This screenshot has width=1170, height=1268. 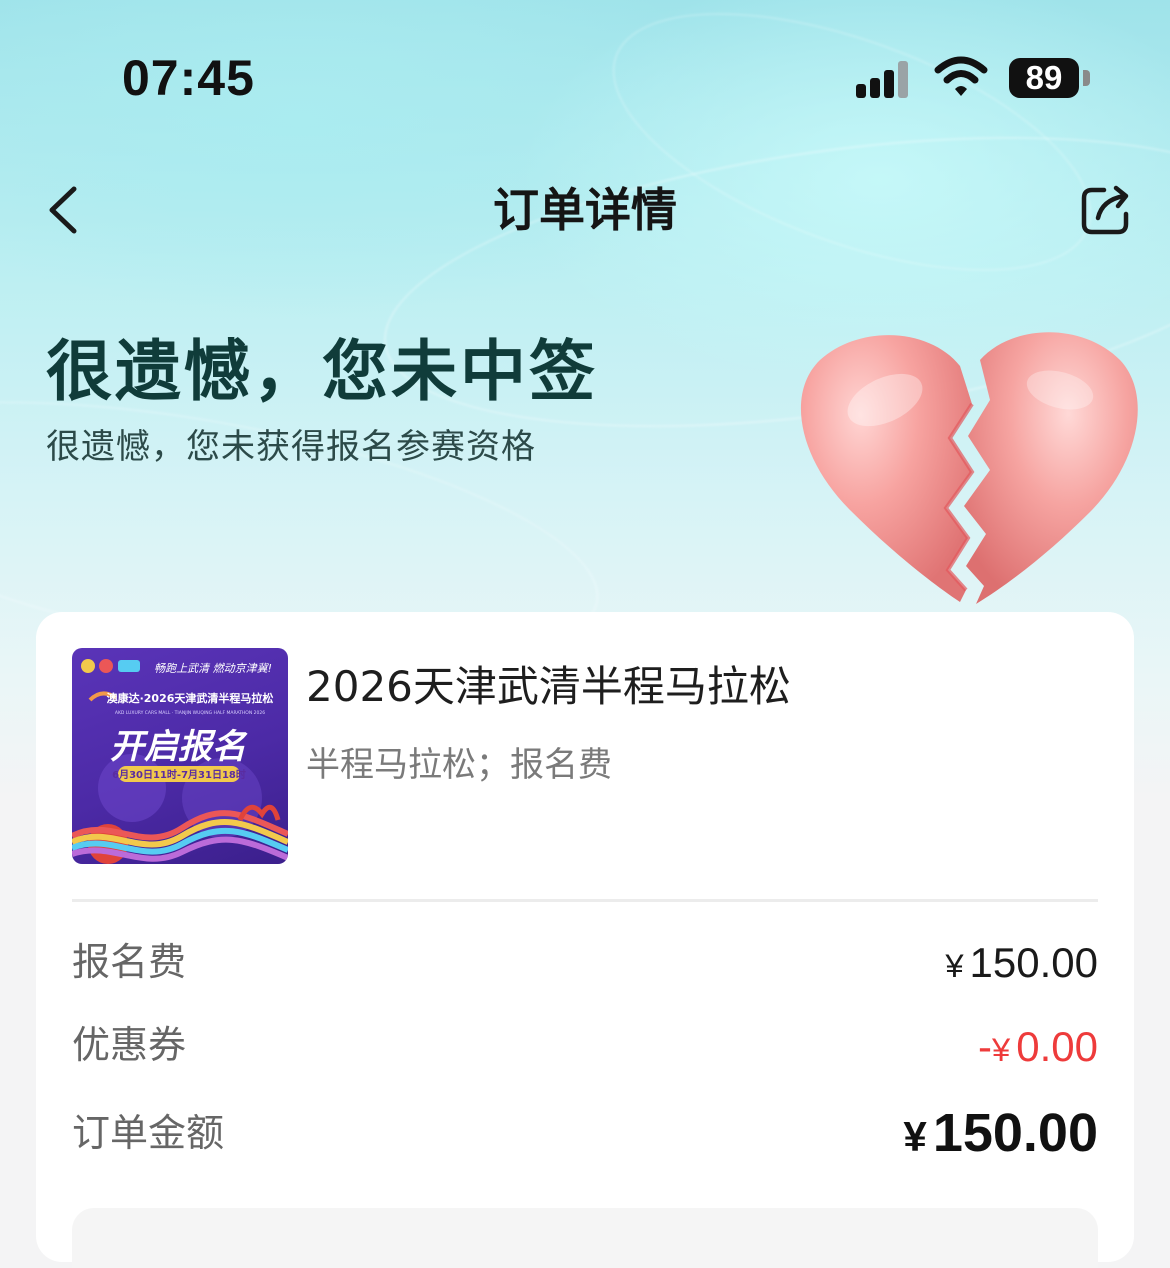 What do you see at coordinates (1044, 78) in the screenshot?
I see `battery-indicator: 89` at bounding box center [1044, 78].